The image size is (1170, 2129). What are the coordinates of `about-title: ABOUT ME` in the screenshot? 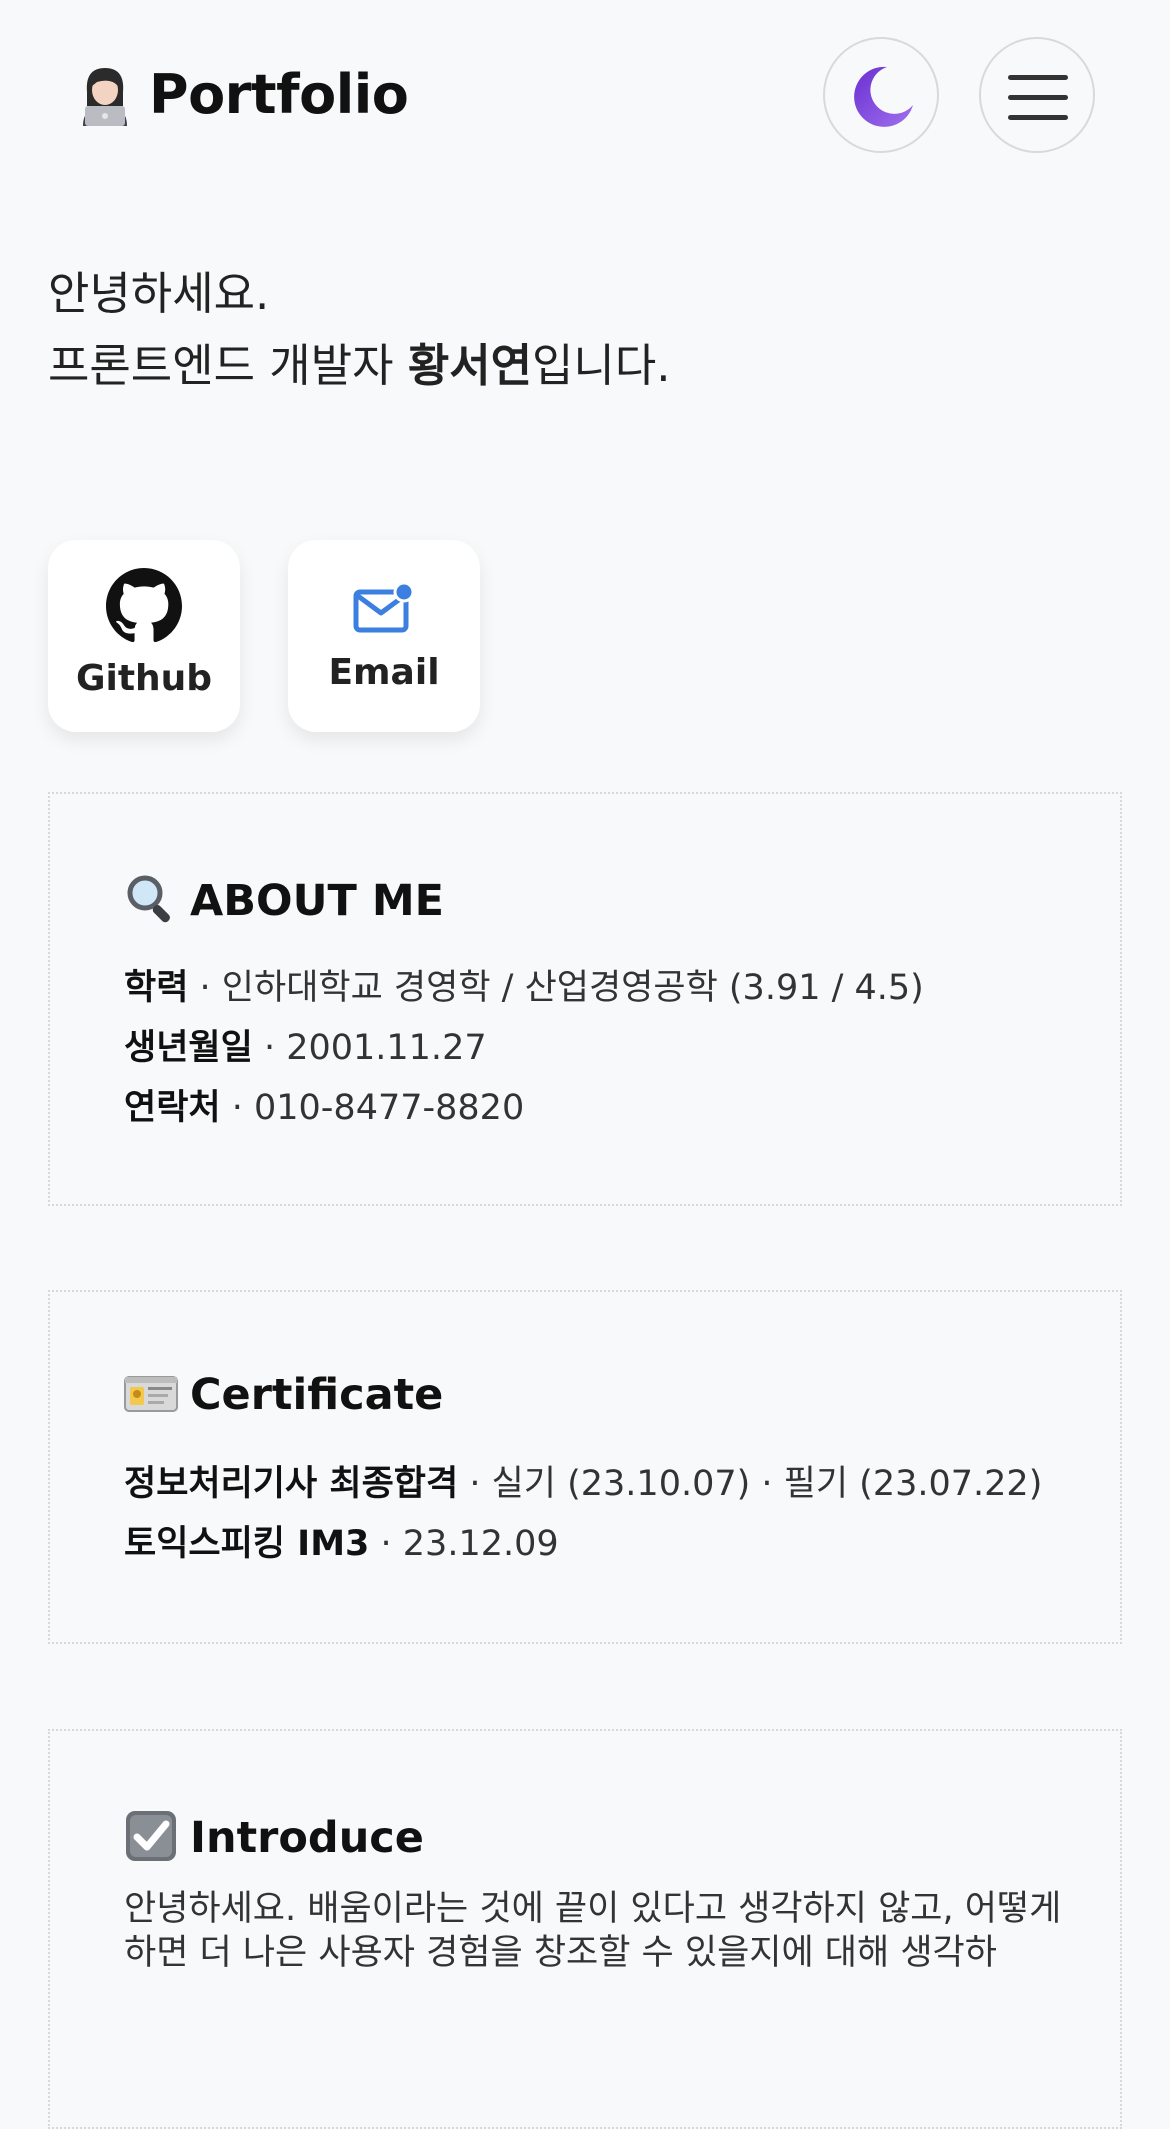 It's located at (317, 901).